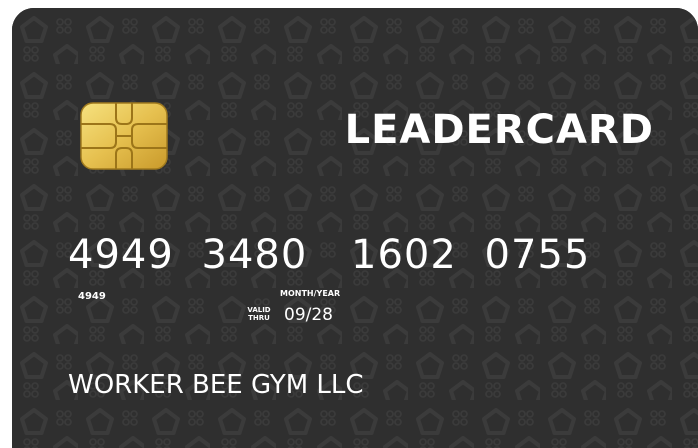 The image size is (698, 448). Describe the element at coordinates (404, 255) in the screenshot. I see `card-number-group: 1602` at that location.